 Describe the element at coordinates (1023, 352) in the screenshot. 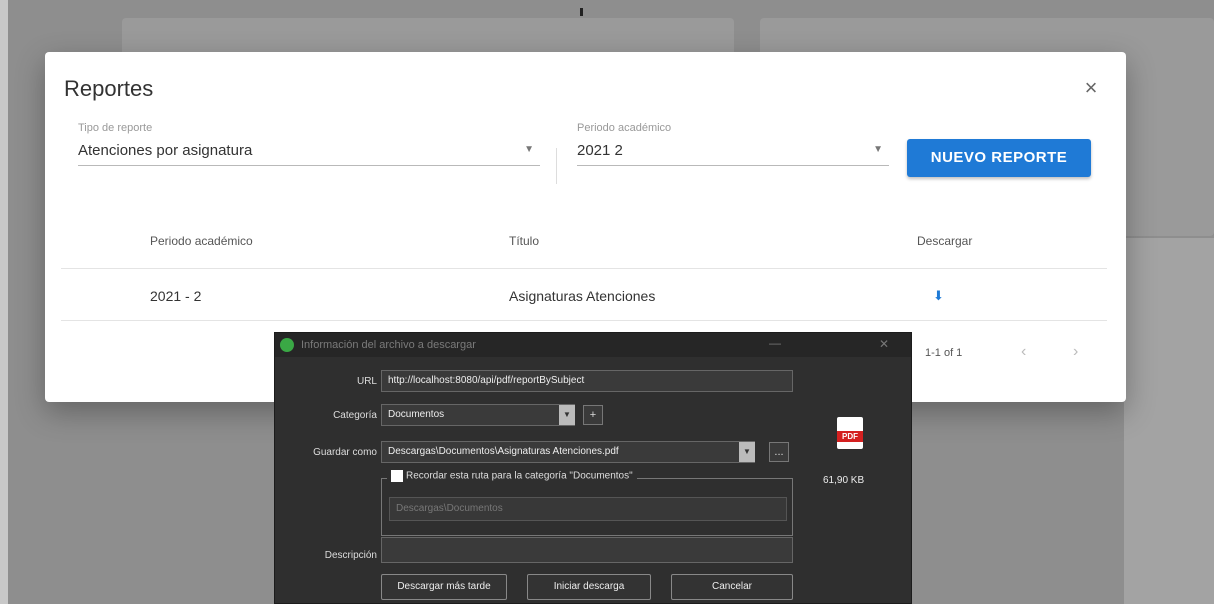

I see `chevron-left-icon: ‹` at that location.